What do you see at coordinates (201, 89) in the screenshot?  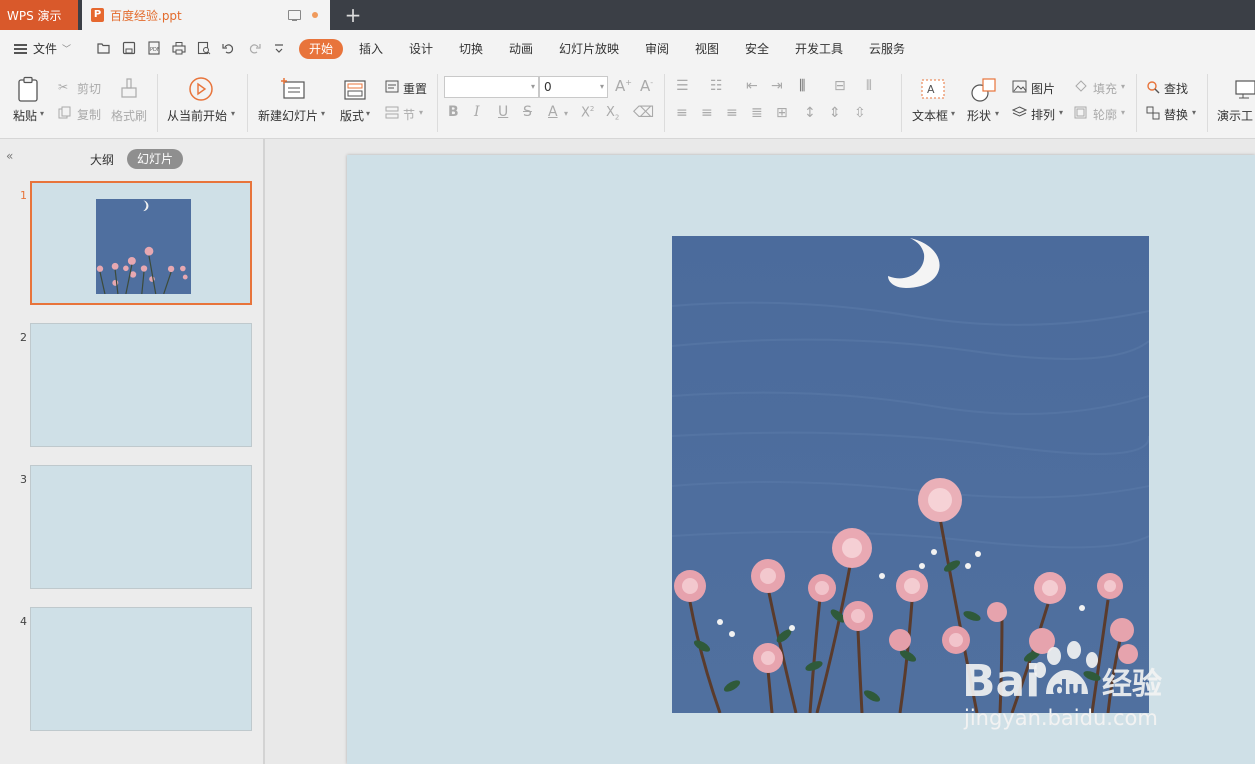 I see `play-icon` at bounding box center [201, 89].